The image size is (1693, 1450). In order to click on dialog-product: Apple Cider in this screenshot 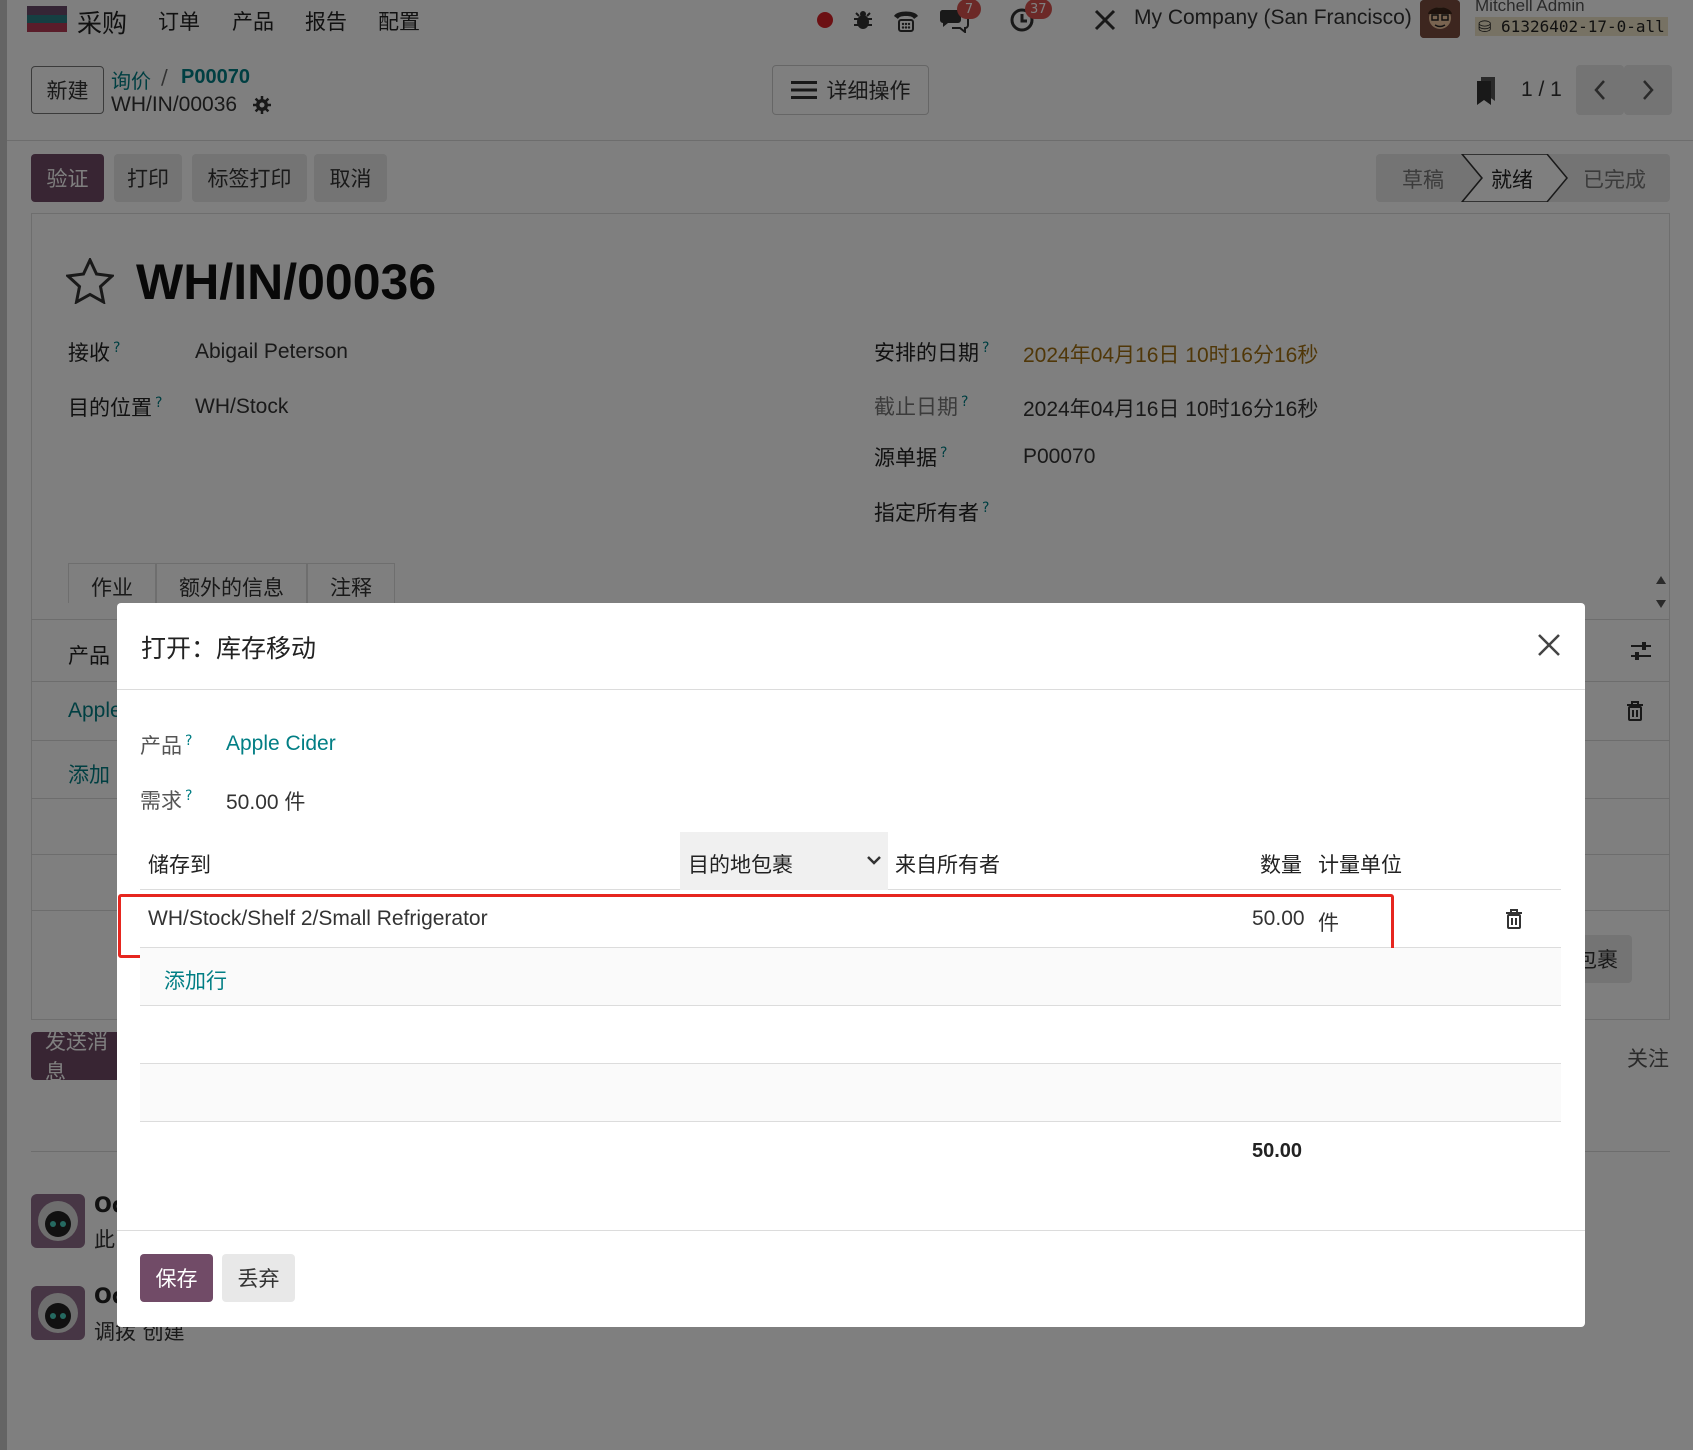, I will do `click(281, 744)`.